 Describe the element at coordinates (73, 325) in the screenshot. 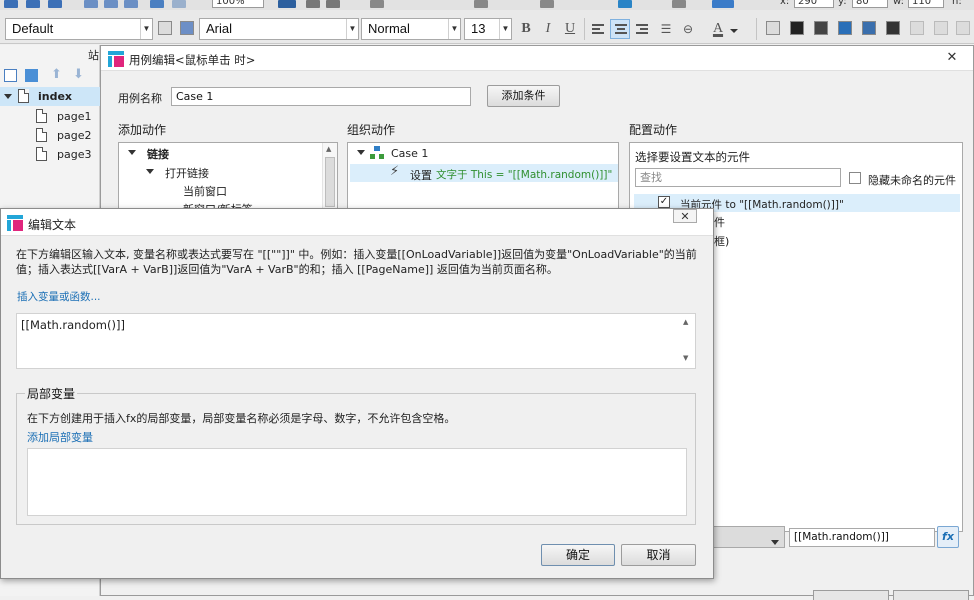

I see `text-editor-value: [[Math.random()]]` at that location.